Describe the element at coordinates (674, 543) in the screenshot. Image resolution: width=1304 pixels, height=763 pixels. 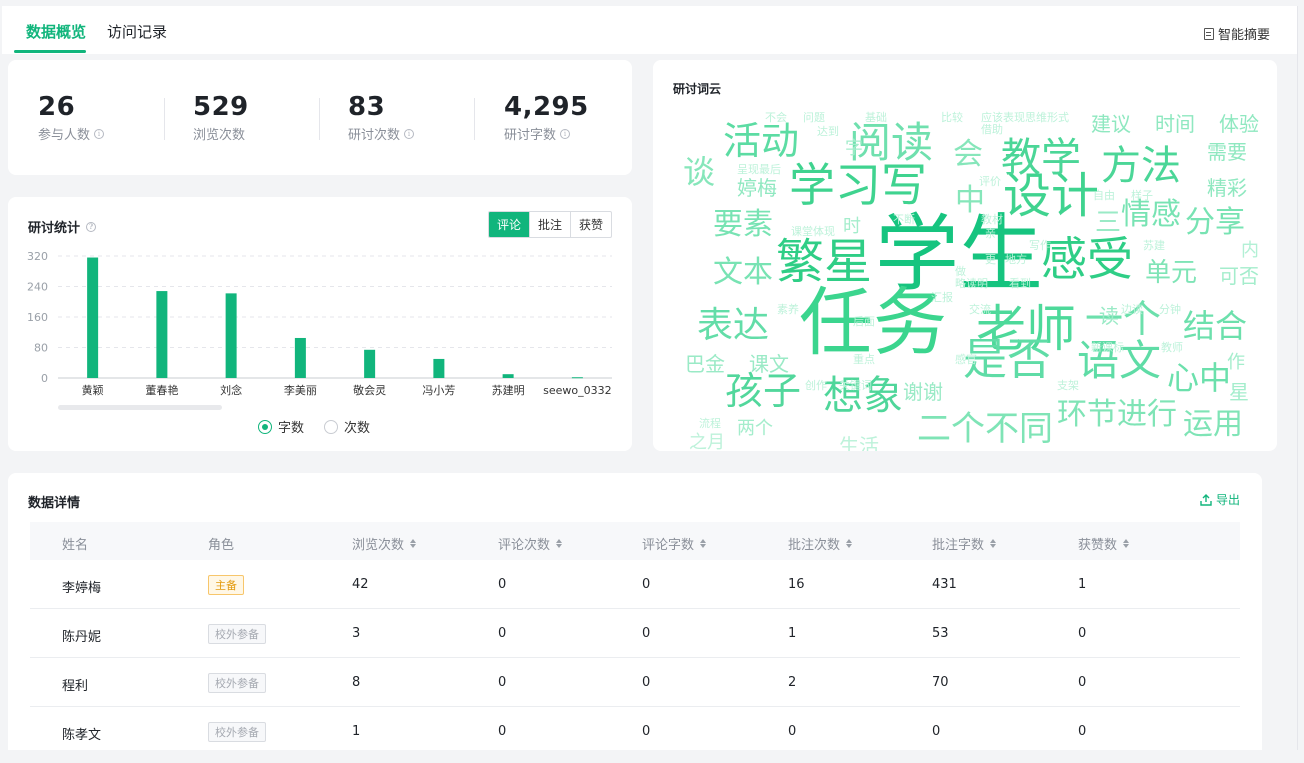
I see `column-header: 评论字数` at that location.